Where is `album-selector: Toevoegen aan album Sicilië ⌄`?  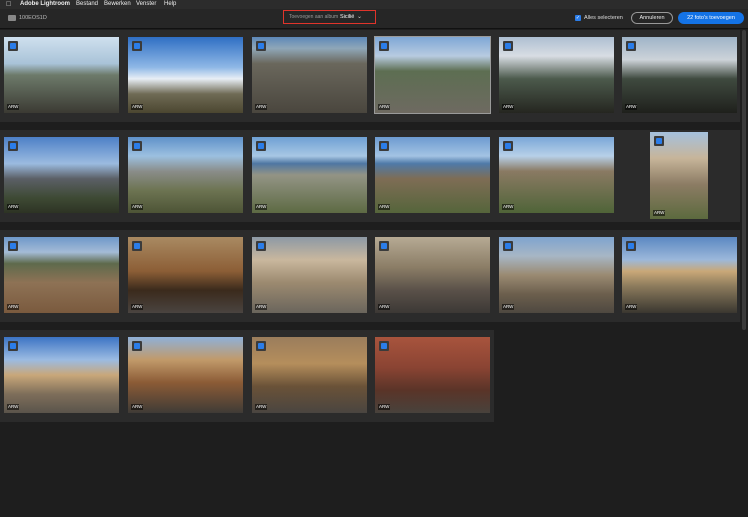
album-selector: Toevoegen aan album Sicilië ⌄ is located at coordinates (329, 17).